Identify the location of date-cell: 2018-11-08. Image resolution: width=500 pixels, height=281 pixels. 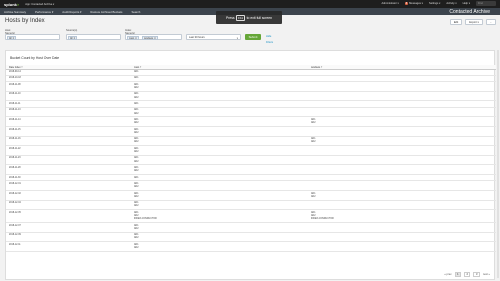
(15, 85).